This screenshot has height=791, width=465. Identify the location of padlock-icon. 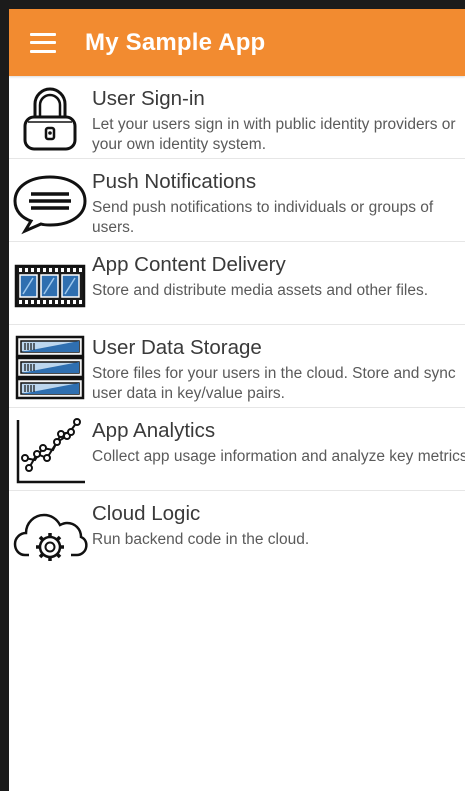
(50, 118).